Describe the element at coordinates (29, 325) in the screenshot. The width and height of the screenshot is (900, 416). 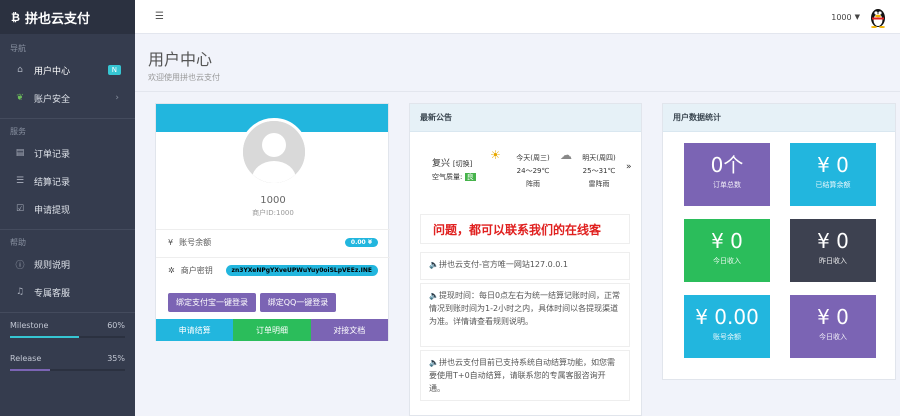
I see `progress-label: Milestone` at that location.